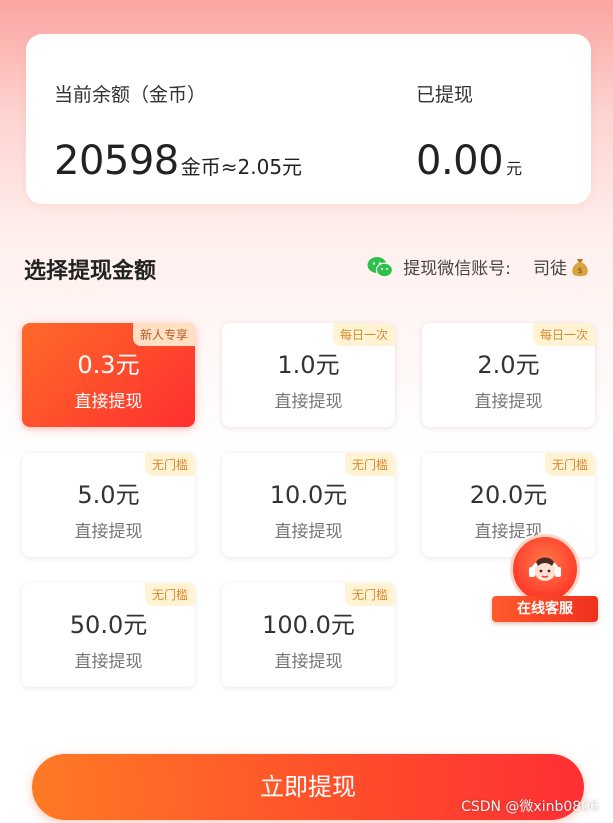 The width and height of the screenshot is (613, 823). What do you see at coordinates (547, 584) in the screenshot?
I see `customer-service-button: 在线客服` at bounding box center [547, 584].